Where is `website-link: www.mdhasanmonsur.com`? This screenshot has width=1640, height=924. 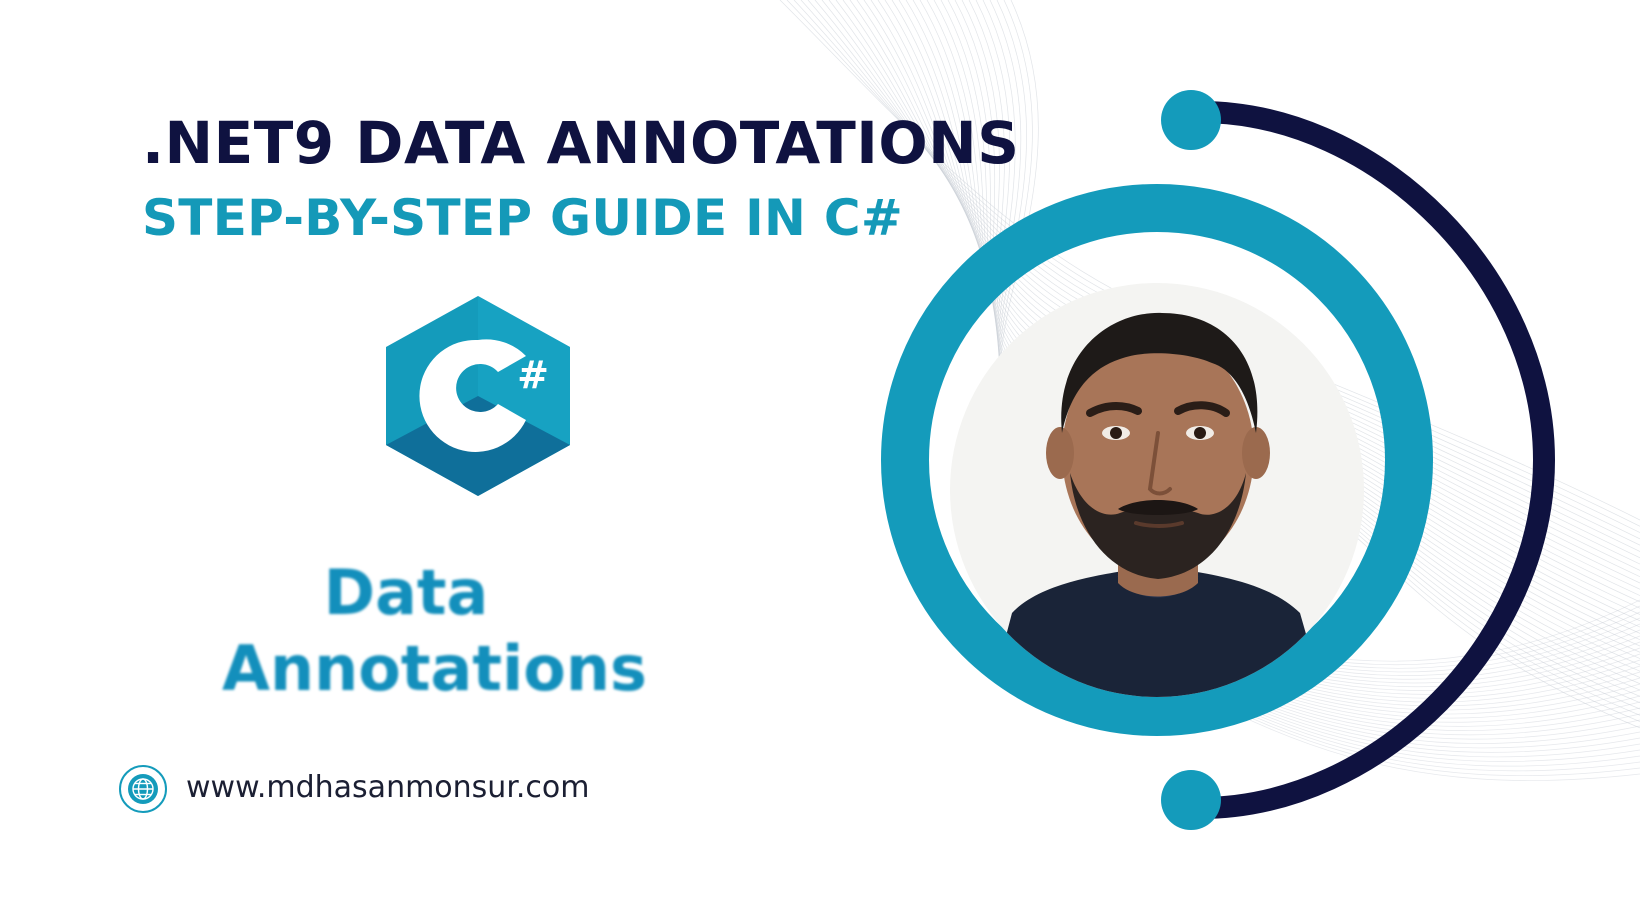
website-link: www.mdhasanmonsur.com is located at coordinates (388, 788).